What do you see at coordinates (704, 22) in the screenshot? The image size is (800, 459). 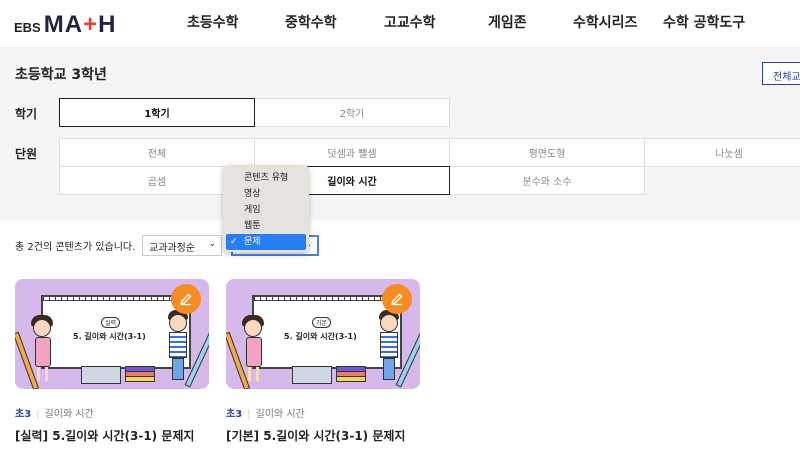 I see `nav-tools: 수학 공학도구` at bounding box center [704, 22].